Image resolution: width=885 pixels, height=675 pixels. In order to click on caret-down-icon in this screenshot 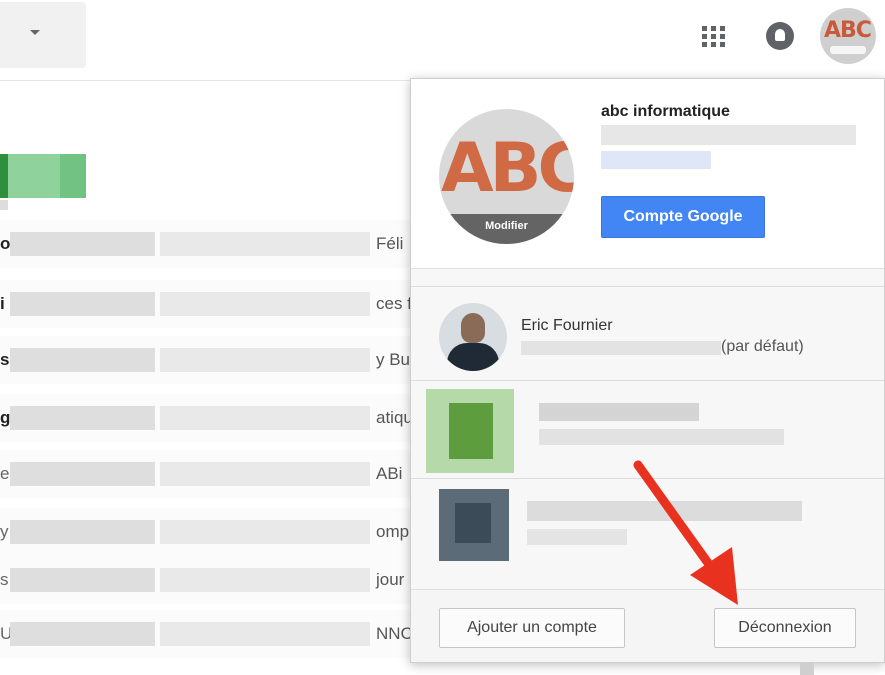, I will do `click(35, 32)`.